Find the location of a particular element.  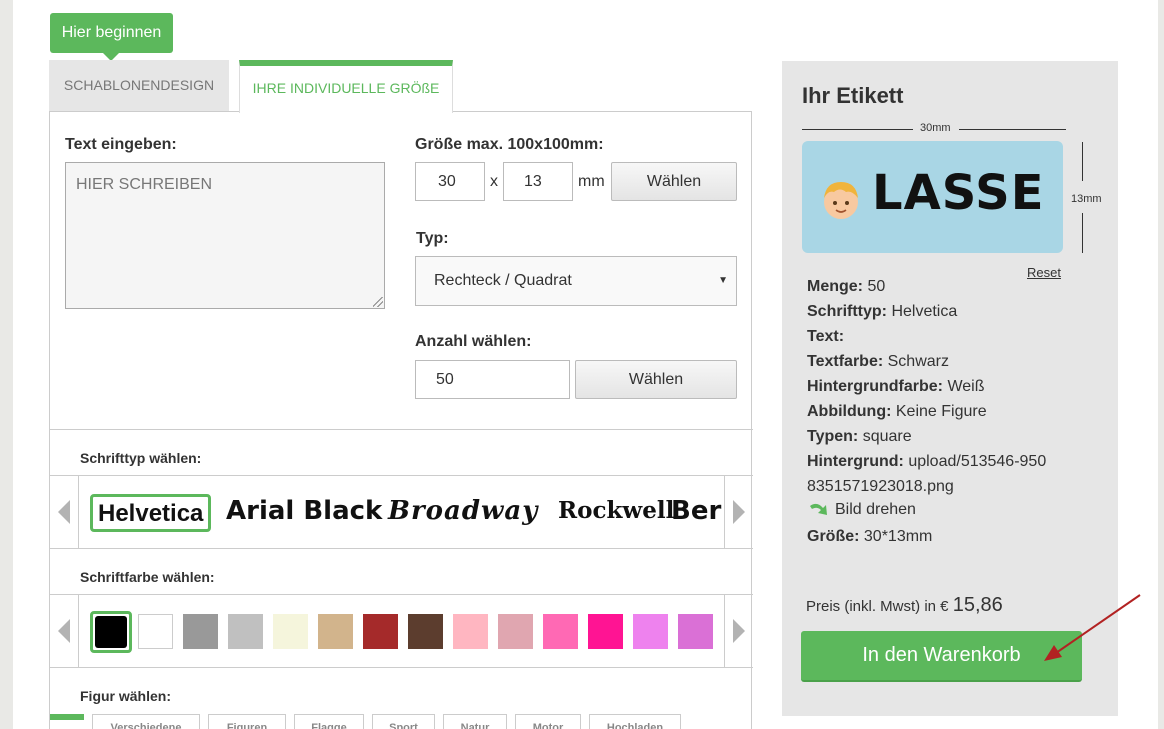

font-option-rockwell: Rockwell is located at coordinates (616, 513).